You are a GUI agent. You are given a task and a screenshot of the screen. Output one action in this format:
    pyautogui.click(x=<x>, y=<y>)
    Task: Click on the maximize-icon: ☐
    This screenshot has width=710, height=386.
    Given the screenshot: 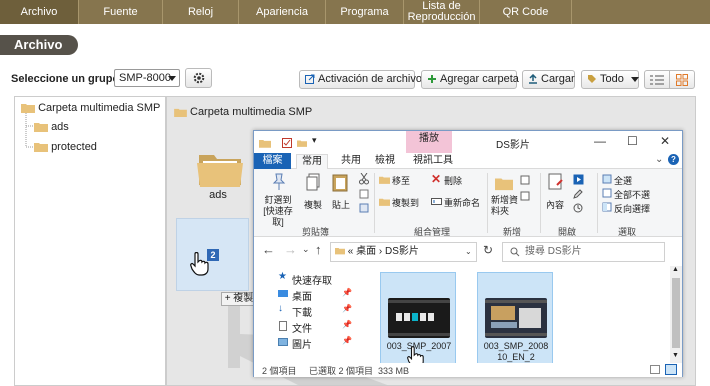 What is the action you would take?
    pyautogui.click(x=632, y=141)
    